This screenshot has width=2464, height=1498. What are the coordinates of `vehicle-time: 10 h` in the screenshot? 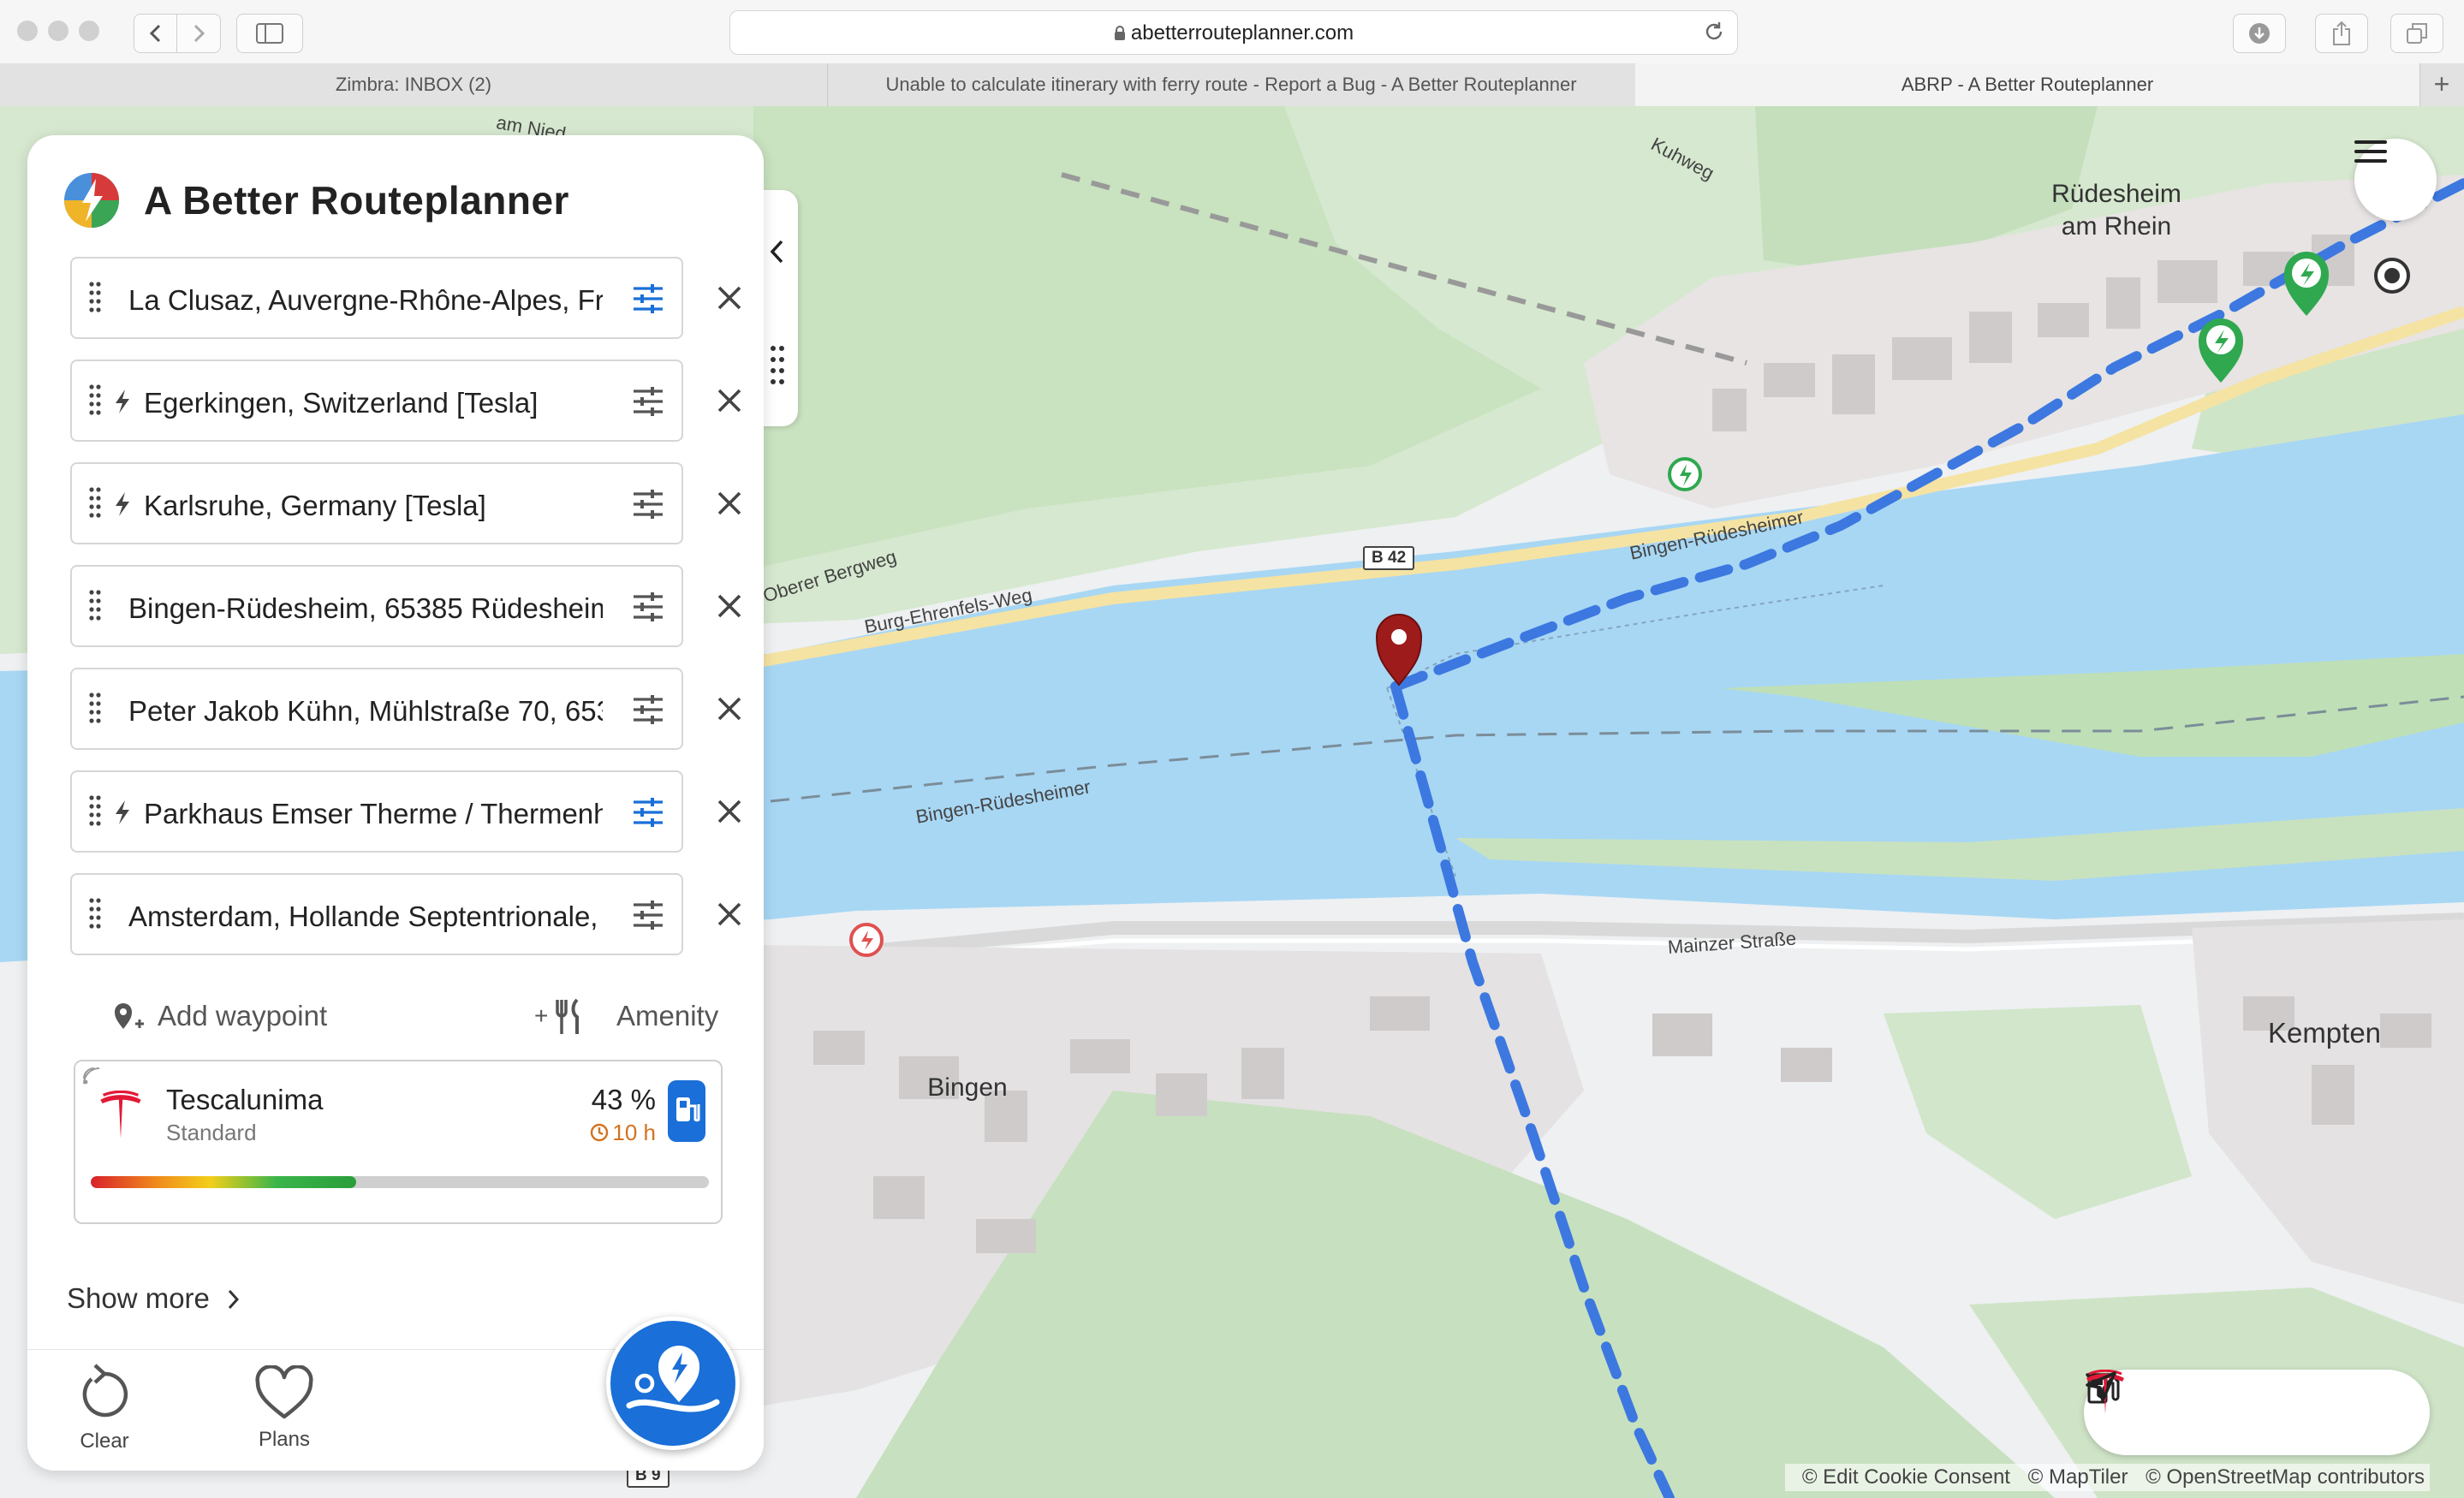 It's located at (623, 1133).